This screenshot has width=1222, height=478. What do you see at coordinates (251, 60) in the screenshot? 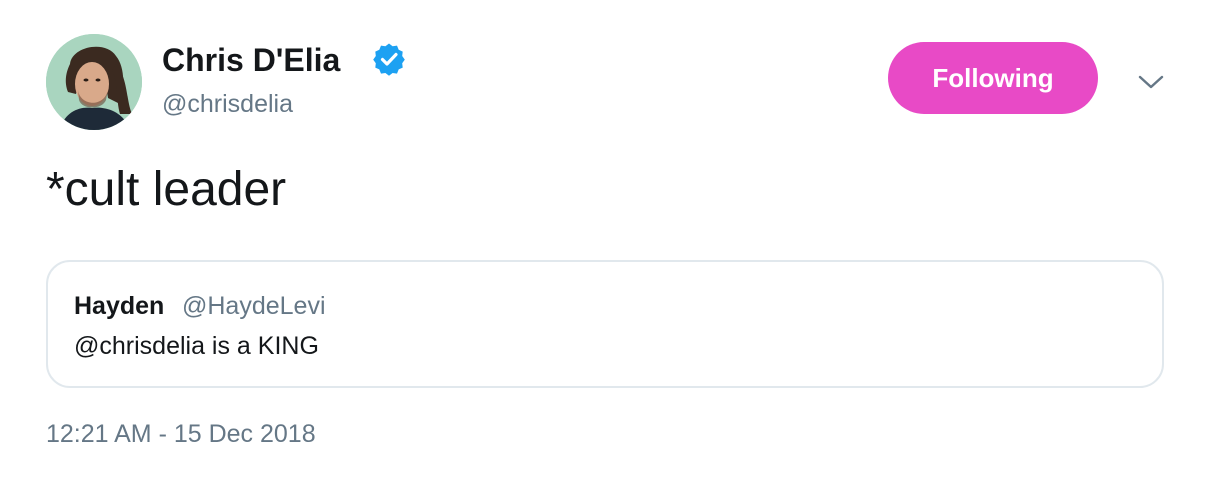
I see `author-name: Chris D'Elia` at bounding box center [251, 60].